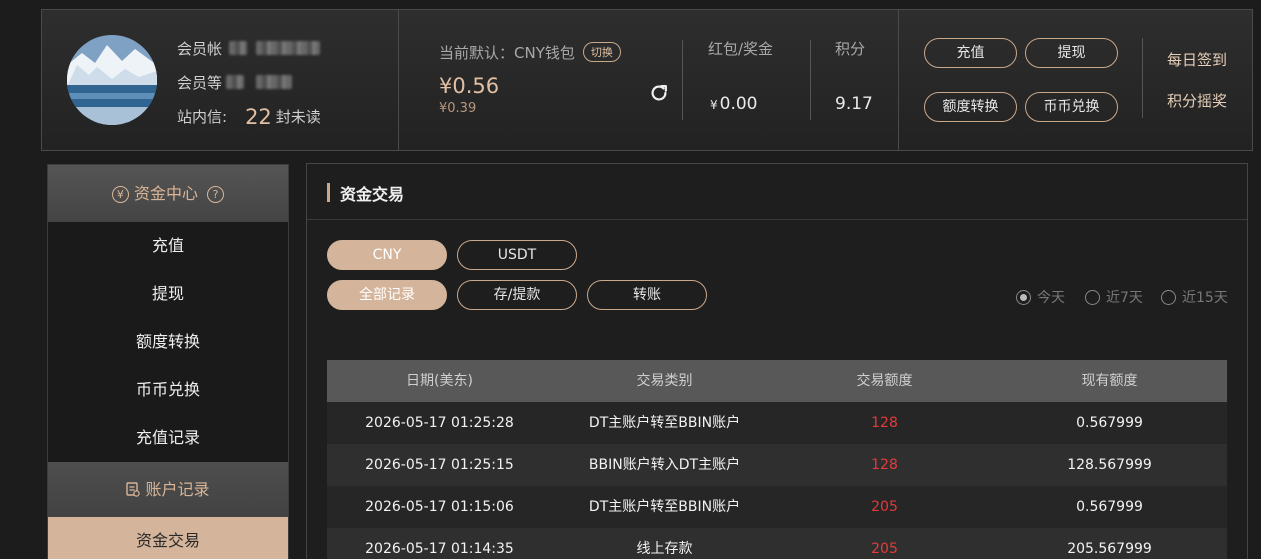 The image size is (1261, 559). Describe the element at coordinates (507, 53) in the screenshot. I see `default-wallet-label: 当前默认：CNY钱包` at that location.